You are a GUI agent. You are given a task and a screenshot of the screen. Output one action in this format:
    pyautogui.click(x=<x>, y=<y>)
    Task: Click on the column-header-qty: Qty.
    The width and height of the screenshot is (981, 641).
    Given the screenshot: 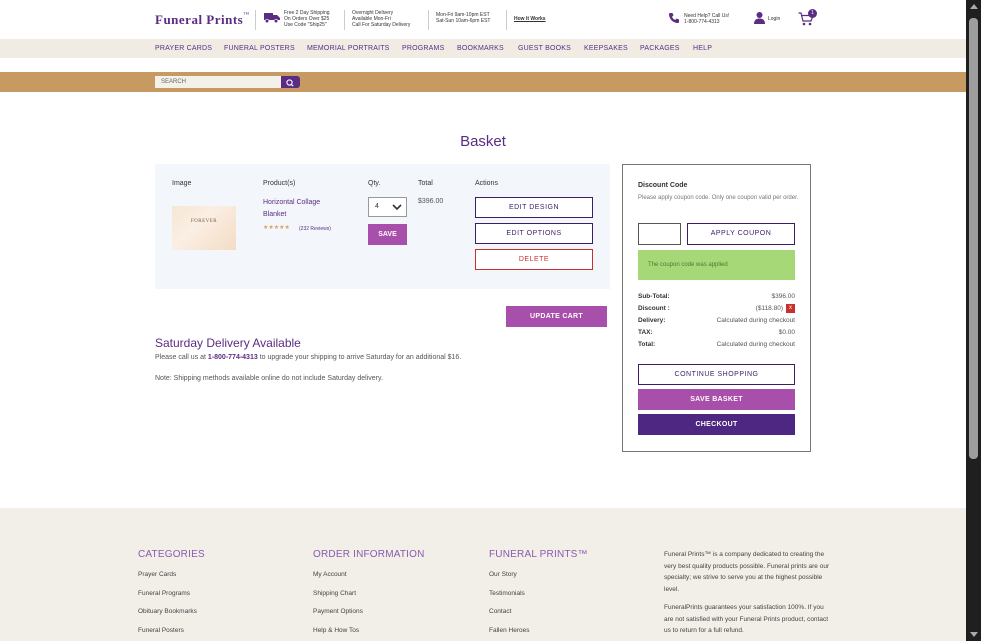 What is the action you would take?
    pyautogui.click(x=374, y=183)
    